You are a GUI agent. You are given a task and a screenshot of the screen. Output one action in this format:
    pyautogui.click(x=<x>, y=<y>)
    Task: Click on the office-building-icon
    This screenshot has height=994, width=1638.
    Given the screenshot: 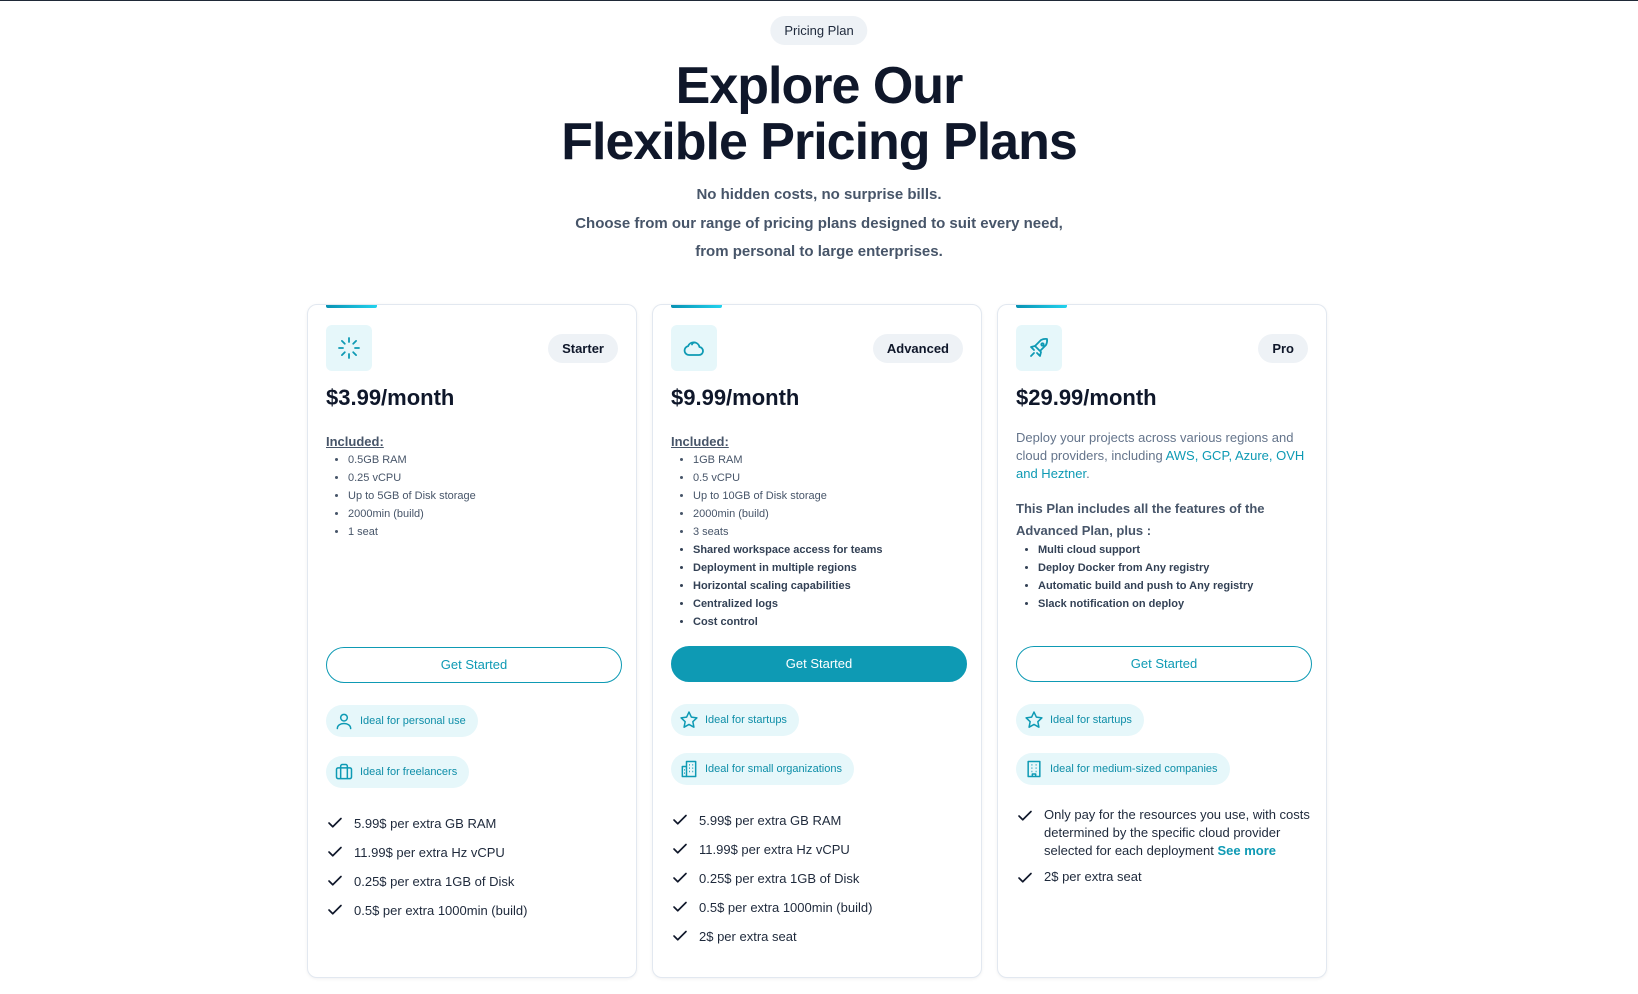 What is the action you would take?
    pyautogui.click(x=1034, y=769)
    